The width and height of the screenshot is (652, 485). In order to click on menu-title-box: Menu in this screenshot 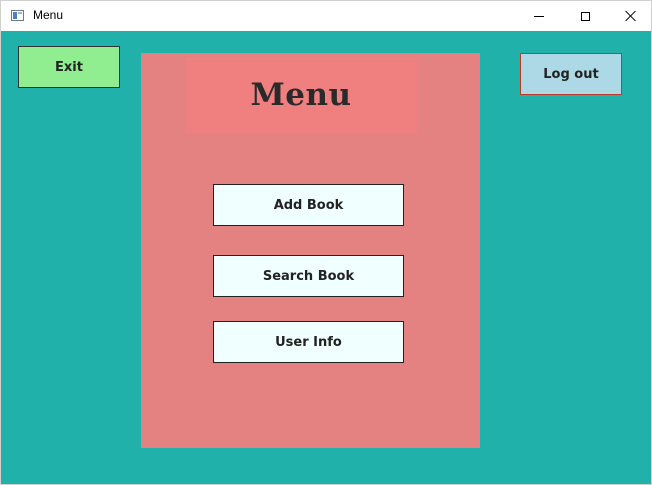, I will do `click(301, 95)`.